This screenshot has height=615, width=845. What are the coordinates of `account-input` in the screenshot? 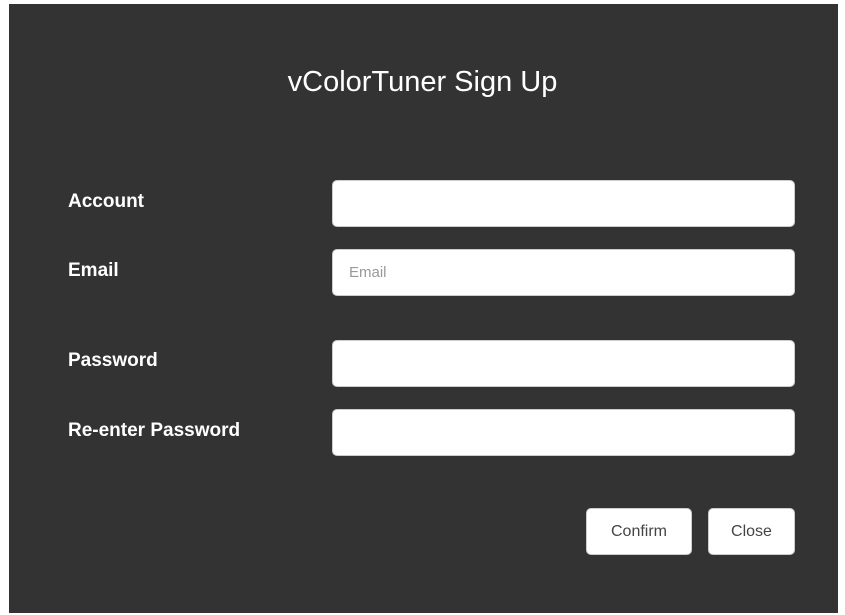 It's located at (563, 203).